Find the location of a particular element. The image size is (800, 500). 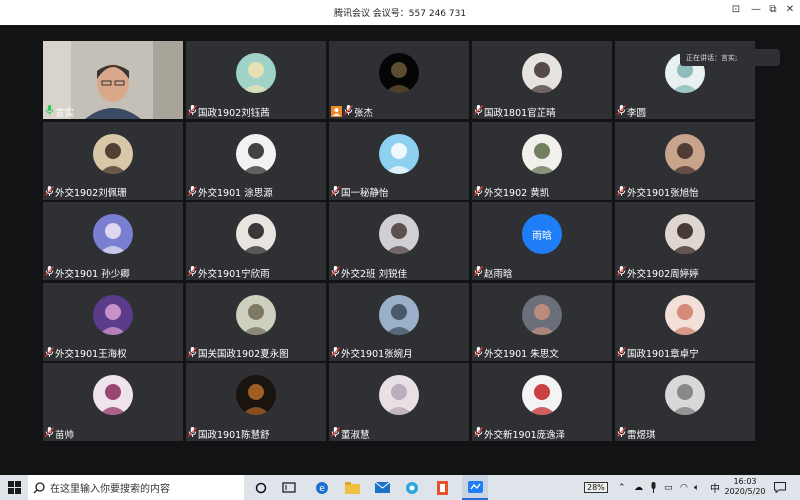

participant-tile: 外交1901张旭怡 is located at coordinates (685, 160).